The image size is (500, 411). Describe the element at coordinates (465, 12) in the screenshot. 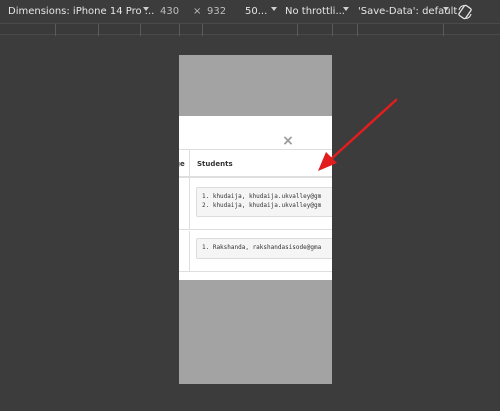

I see `rotate-icon` at that location.